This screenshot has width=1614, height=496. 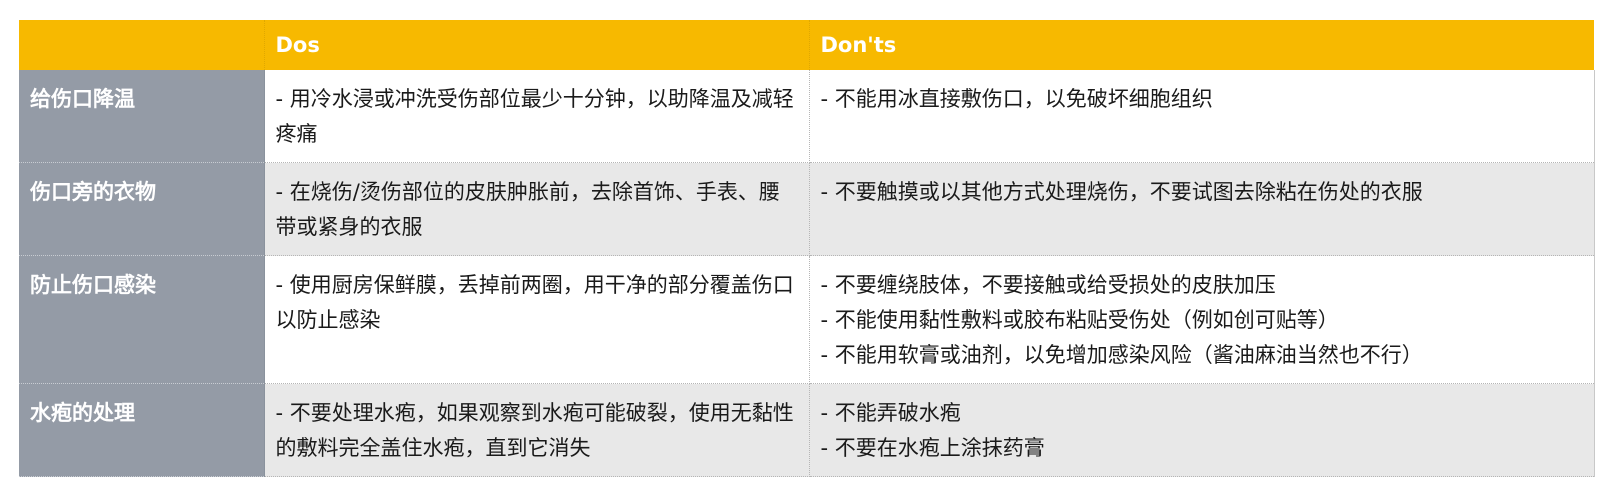 I want to click on row-header: 给伤口降温, so click(x=142, y=116).